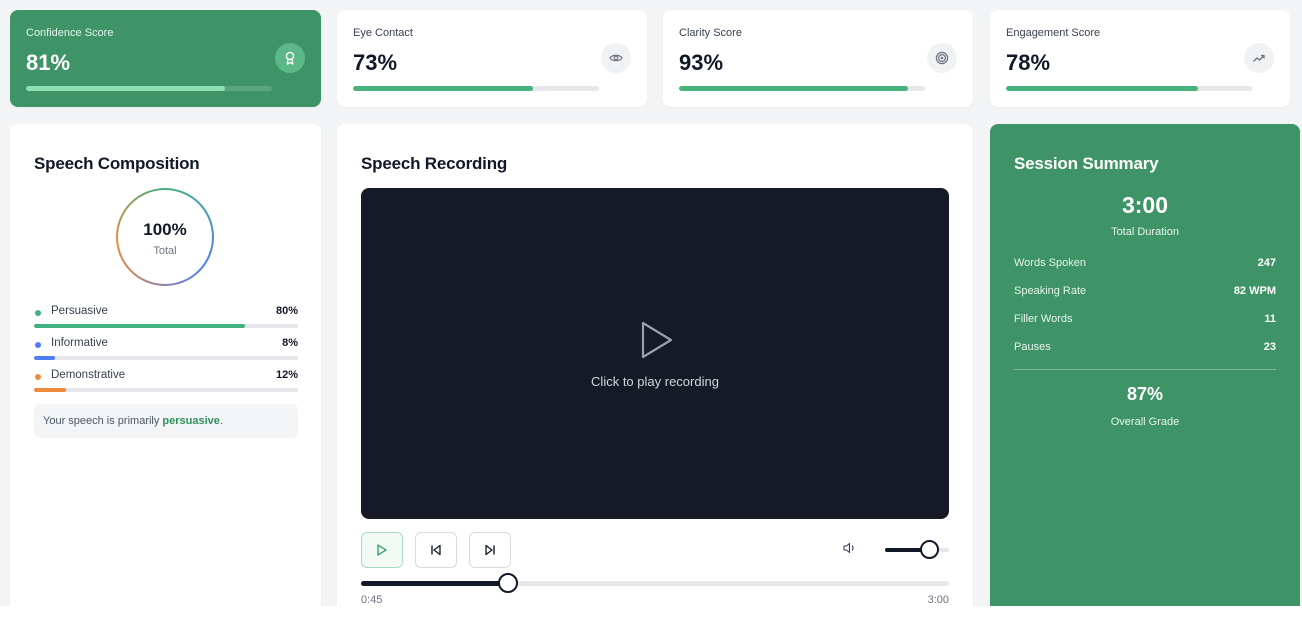 The width and height of the screenshot is (1302, 624). What do you see at coordinates (1032, 347) in the screenshot?
I see `stat-label: Pauses` at bounding box center [1032, 347].